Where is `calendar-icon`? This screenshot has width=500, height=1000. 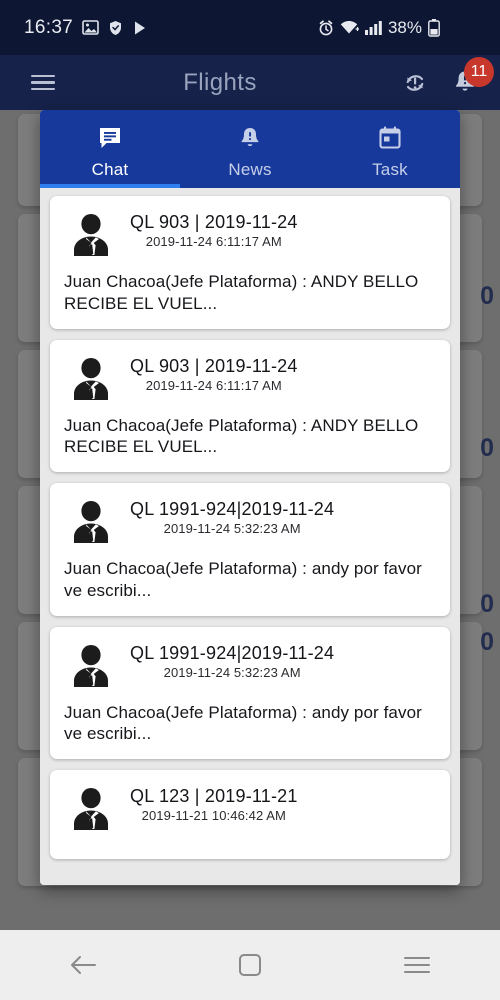
calendar-icon is located at coordinates (390, 140).